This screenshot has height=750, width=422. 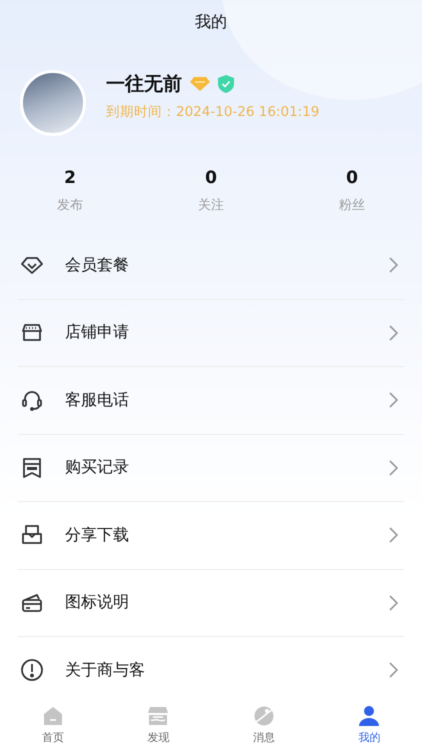 I want to click on person-icon, so click(x=369, y=716).